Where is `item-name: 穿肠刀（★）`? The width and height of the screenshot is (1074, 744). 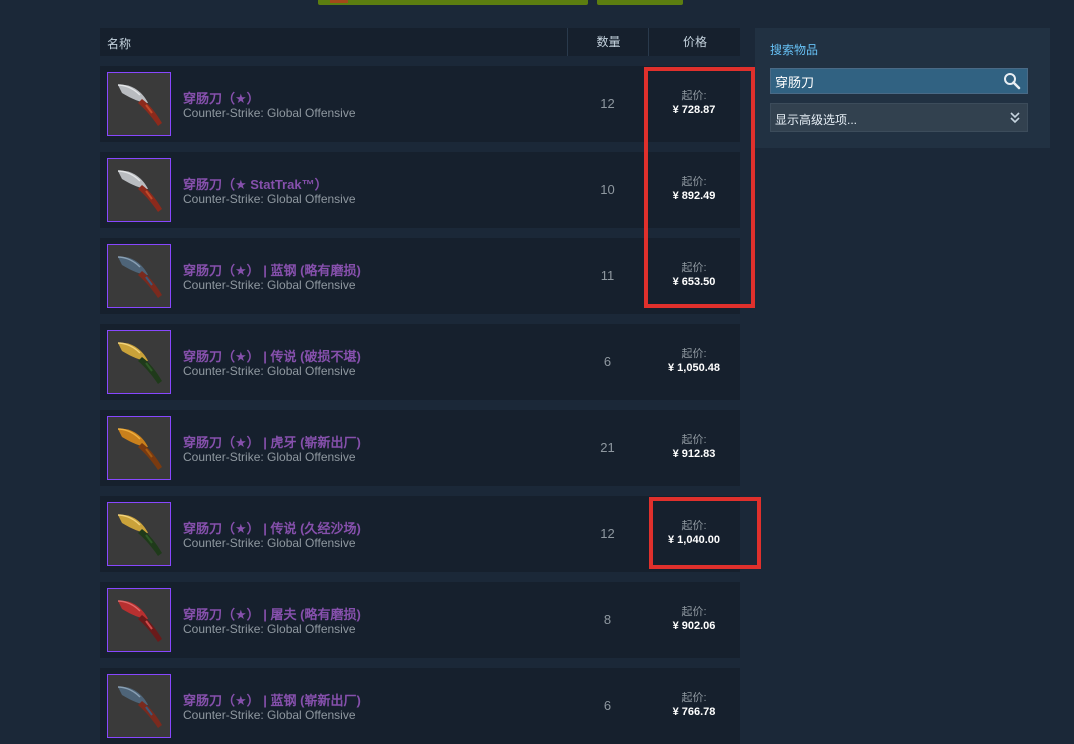 item-name: 穿肠刀（★） is located at coordinates (221, 97).